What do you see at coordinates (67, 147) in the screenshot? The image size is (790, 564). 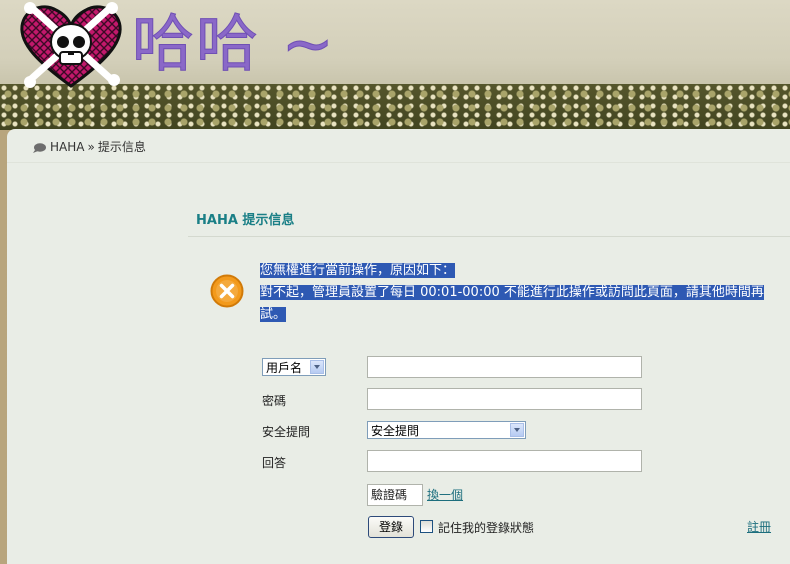 I see `breadcrumb-home-link: HAHA` at bounding box center [67, 147].